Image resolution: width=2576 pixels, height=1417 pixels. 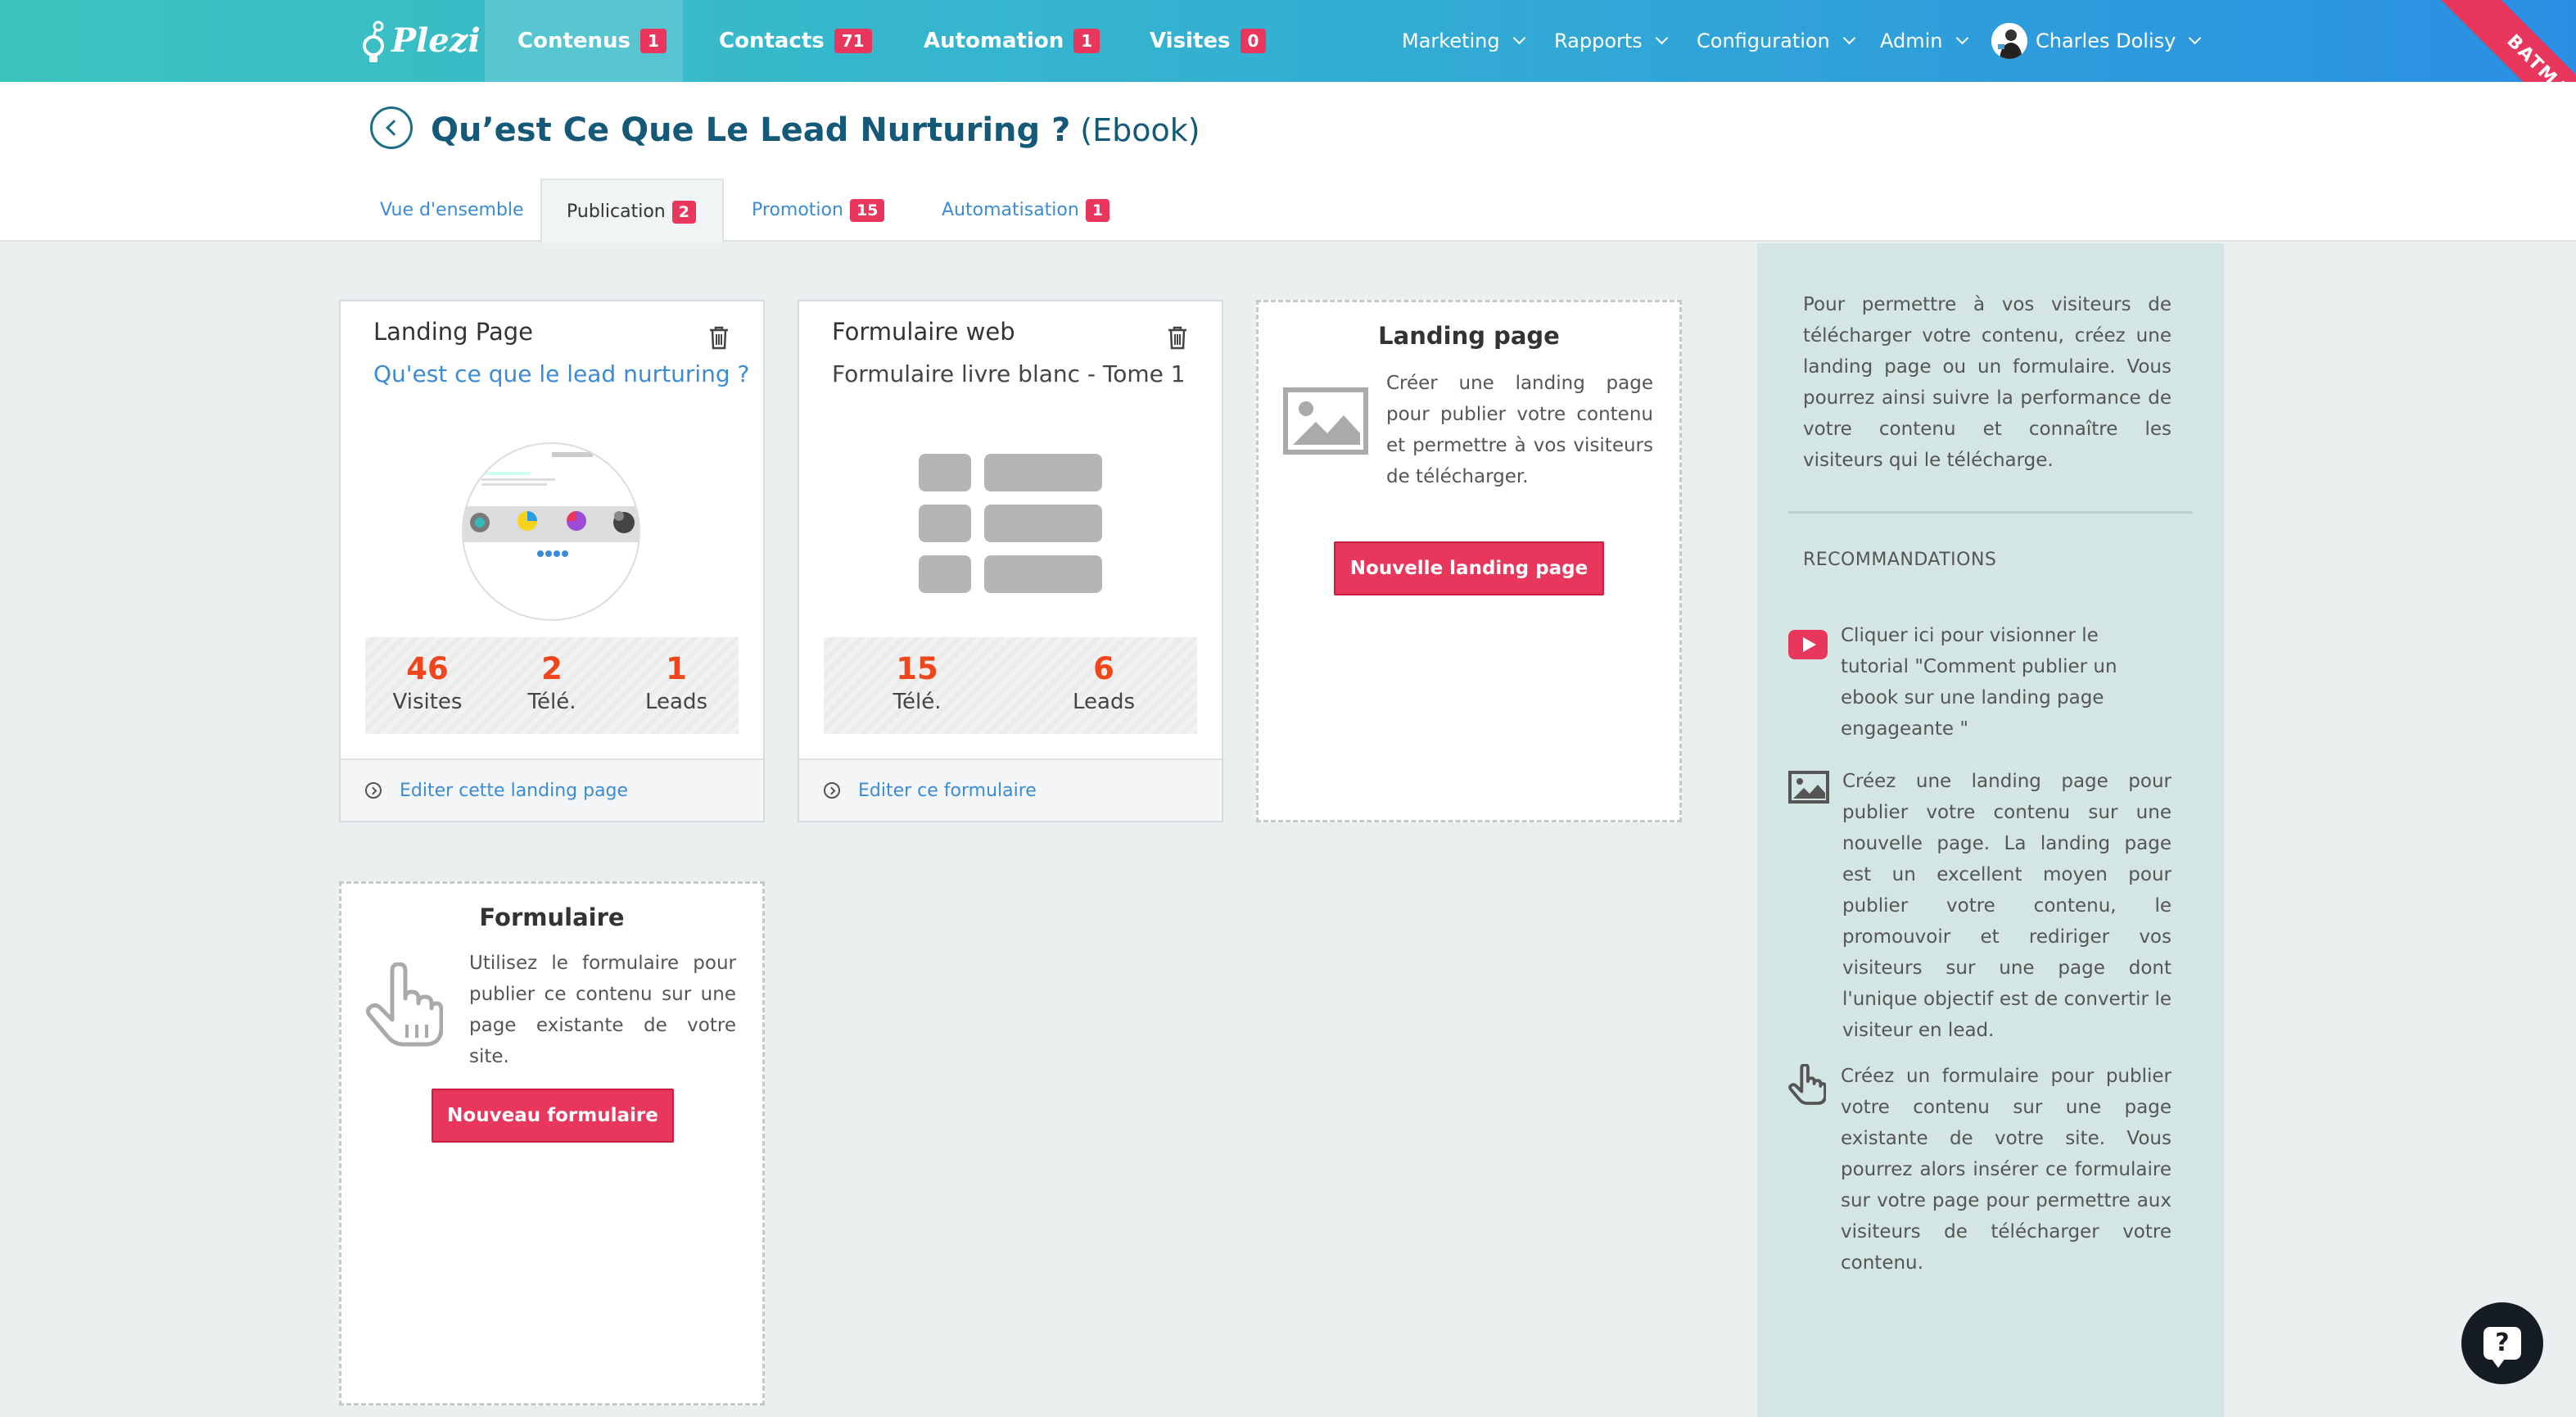 I want to click on tab-label: Vue d'ensemble, so click(x=452, y=210).